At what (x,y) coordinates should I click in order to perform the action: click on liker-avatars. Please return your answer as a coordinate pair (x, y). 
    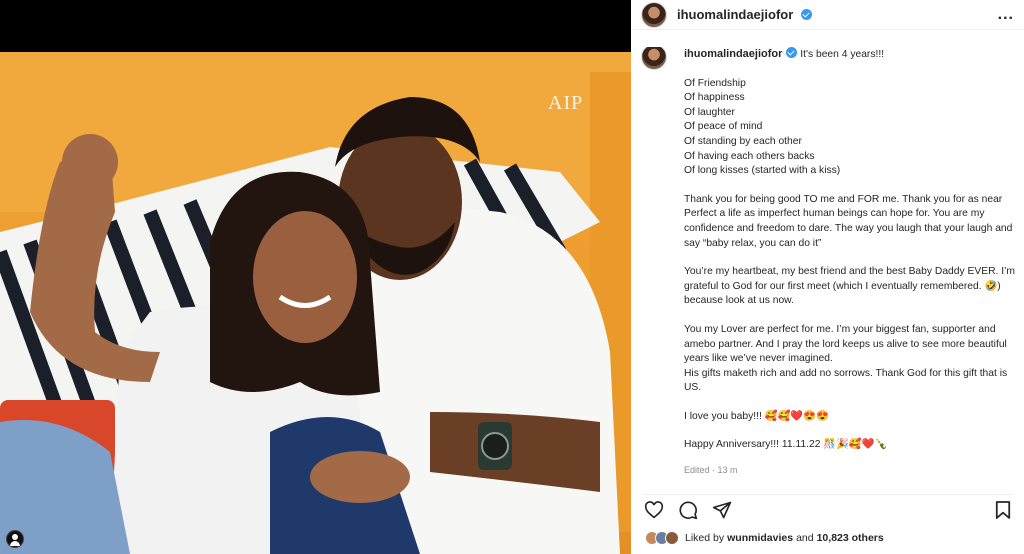
    Looking at the image, I should click on (662, 538).